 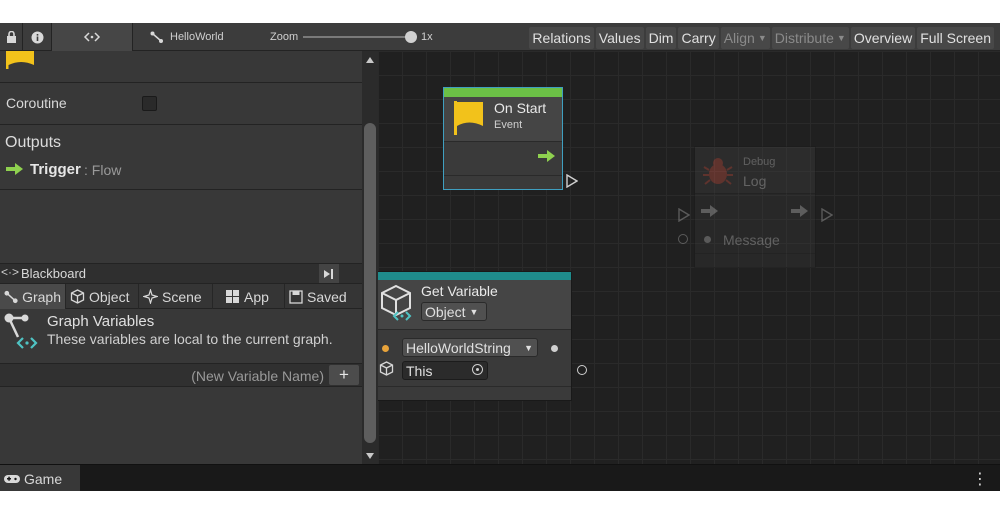 What do you see at coordinates (755, 207) in the screenshot?
I see `debug-log-node: Debug Log Message` at bounding box center [755, 207].